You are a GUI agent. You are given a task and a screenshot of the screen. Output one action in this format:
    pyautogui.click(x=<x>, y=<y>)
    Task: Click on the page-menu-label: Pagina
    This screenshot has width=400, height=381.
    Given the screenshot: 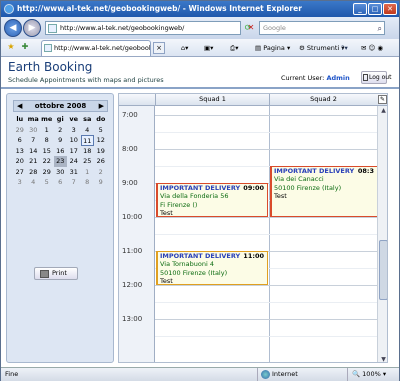 What is the action you would take?
    pyautogui.click(x=274, y=48)
    